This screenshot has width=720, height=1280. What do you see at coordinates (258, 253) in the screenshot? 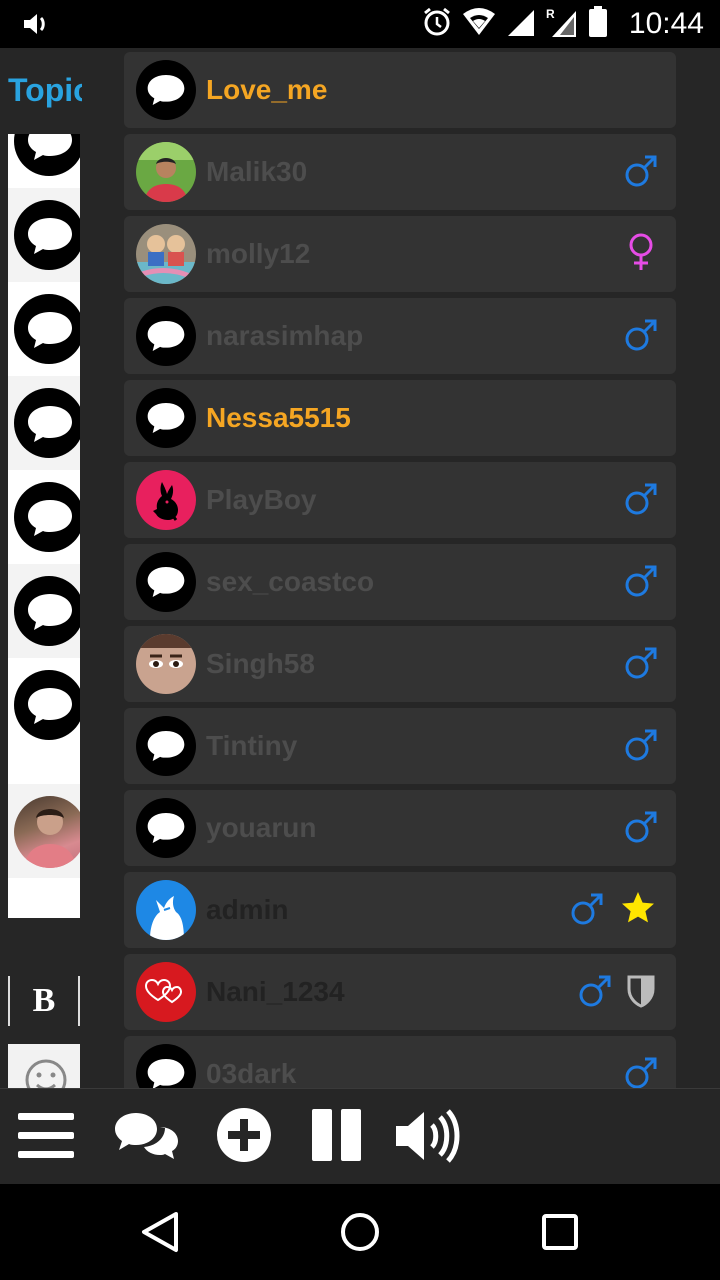
I see `username: molly12` at bounding box center [258, 253].